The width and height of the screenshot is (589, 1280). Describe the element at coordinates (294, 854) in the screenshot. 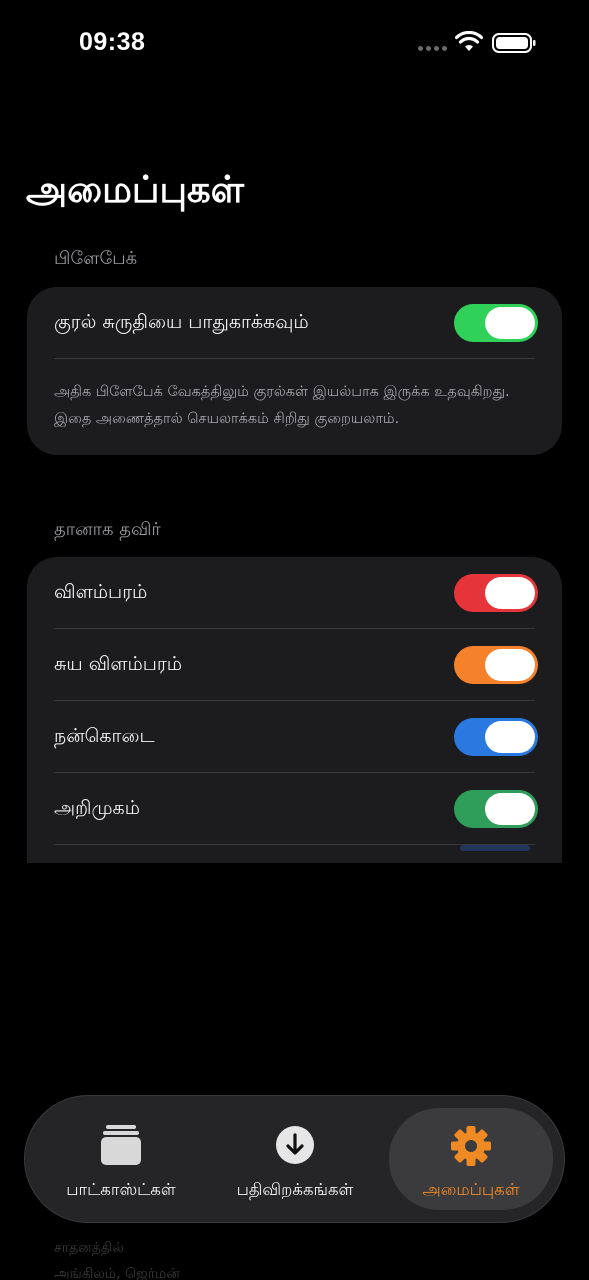

I see `partial-next-row` at that location.